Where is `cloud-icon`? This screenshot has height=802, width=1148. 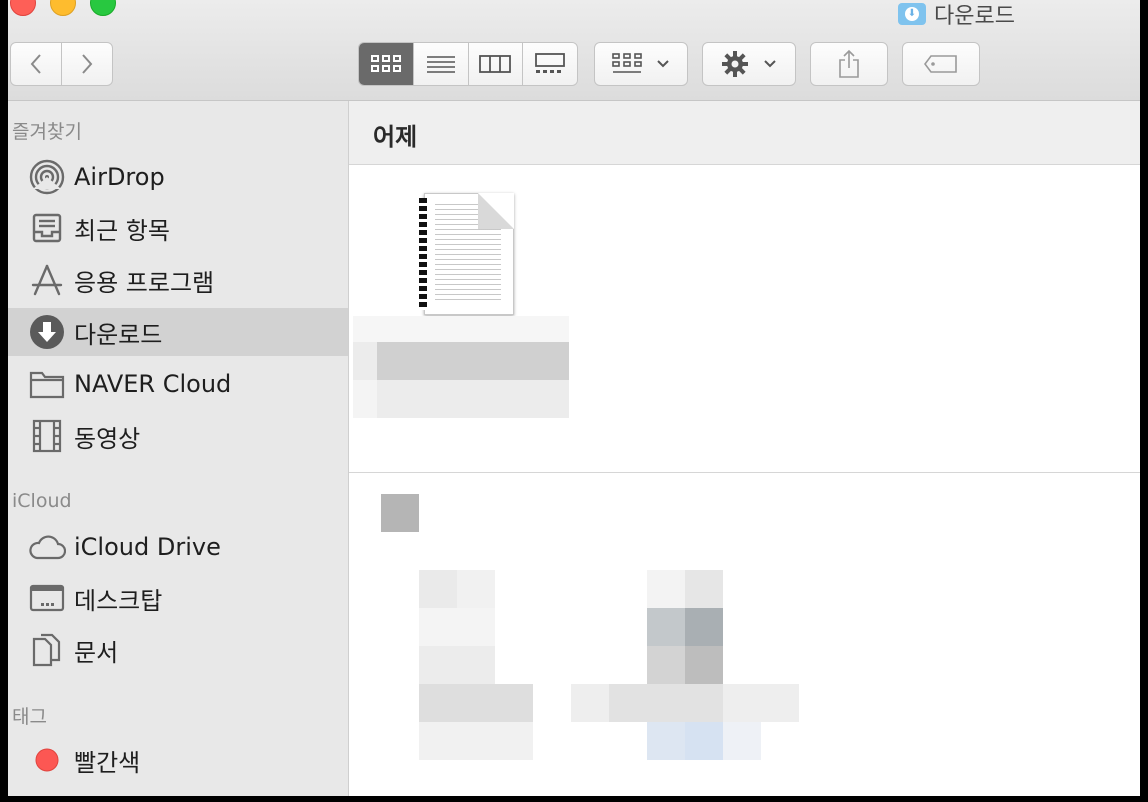
cloud-icon is located at coordinates (47, 547).